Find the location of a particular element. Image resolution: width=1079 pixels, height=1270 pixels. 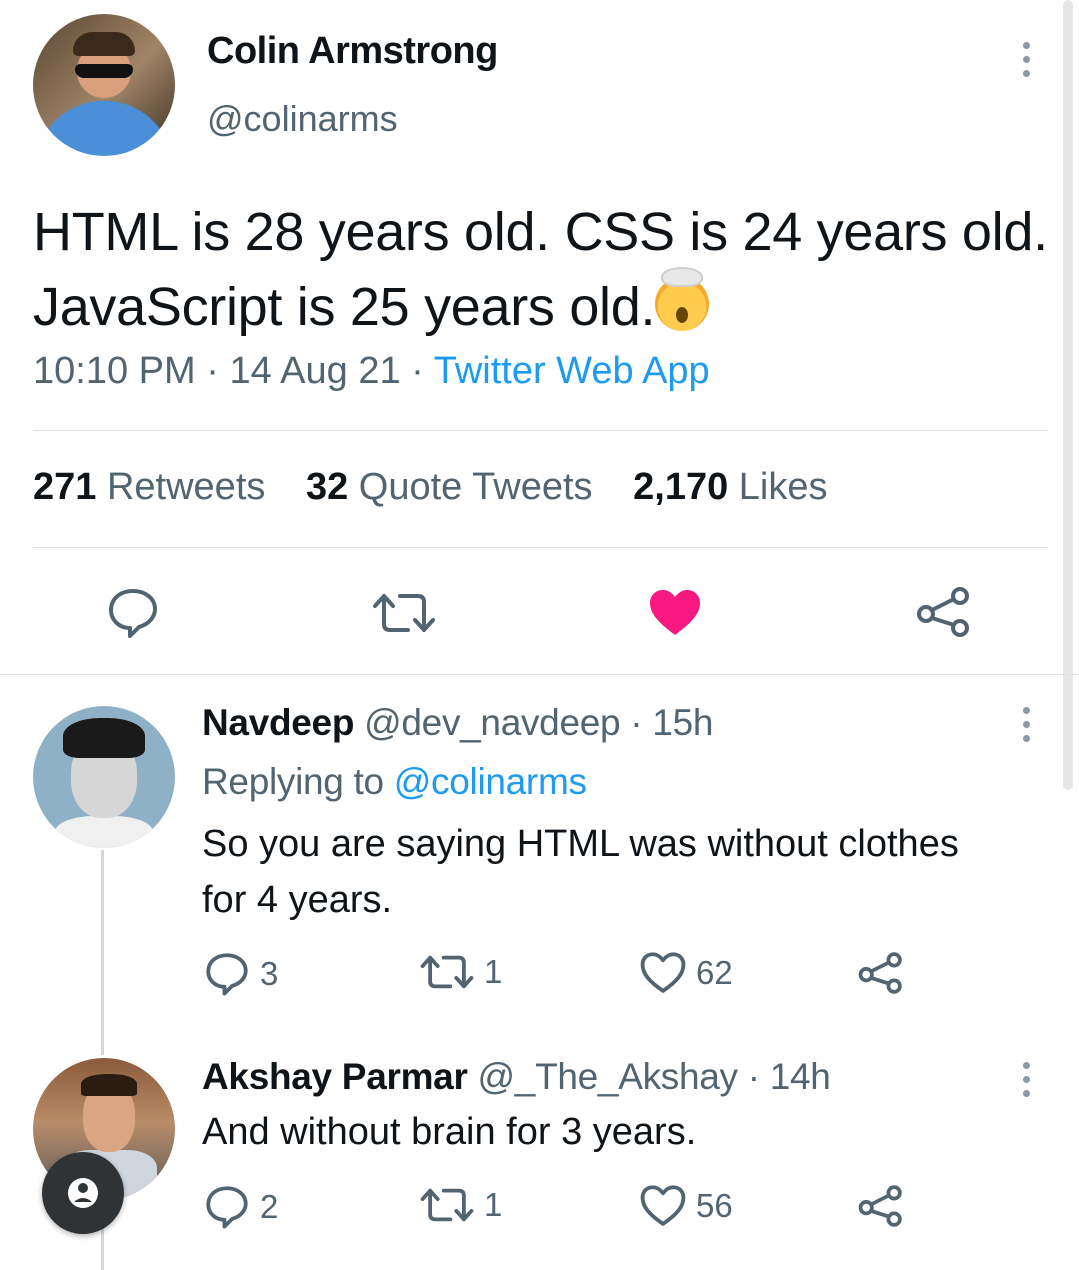

quotes-stat: 32 Quote Tweets is located at coordinates (449, 487).